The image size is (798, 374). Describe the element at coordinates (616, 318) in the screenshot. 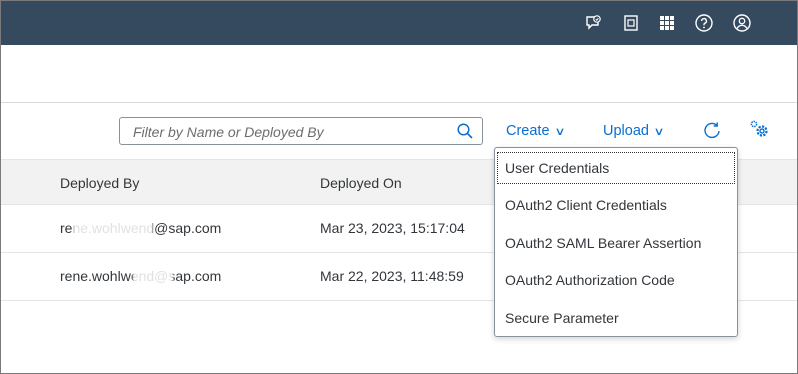

I see `menu-item-secure-parameter: Secure Parameter` at that location.